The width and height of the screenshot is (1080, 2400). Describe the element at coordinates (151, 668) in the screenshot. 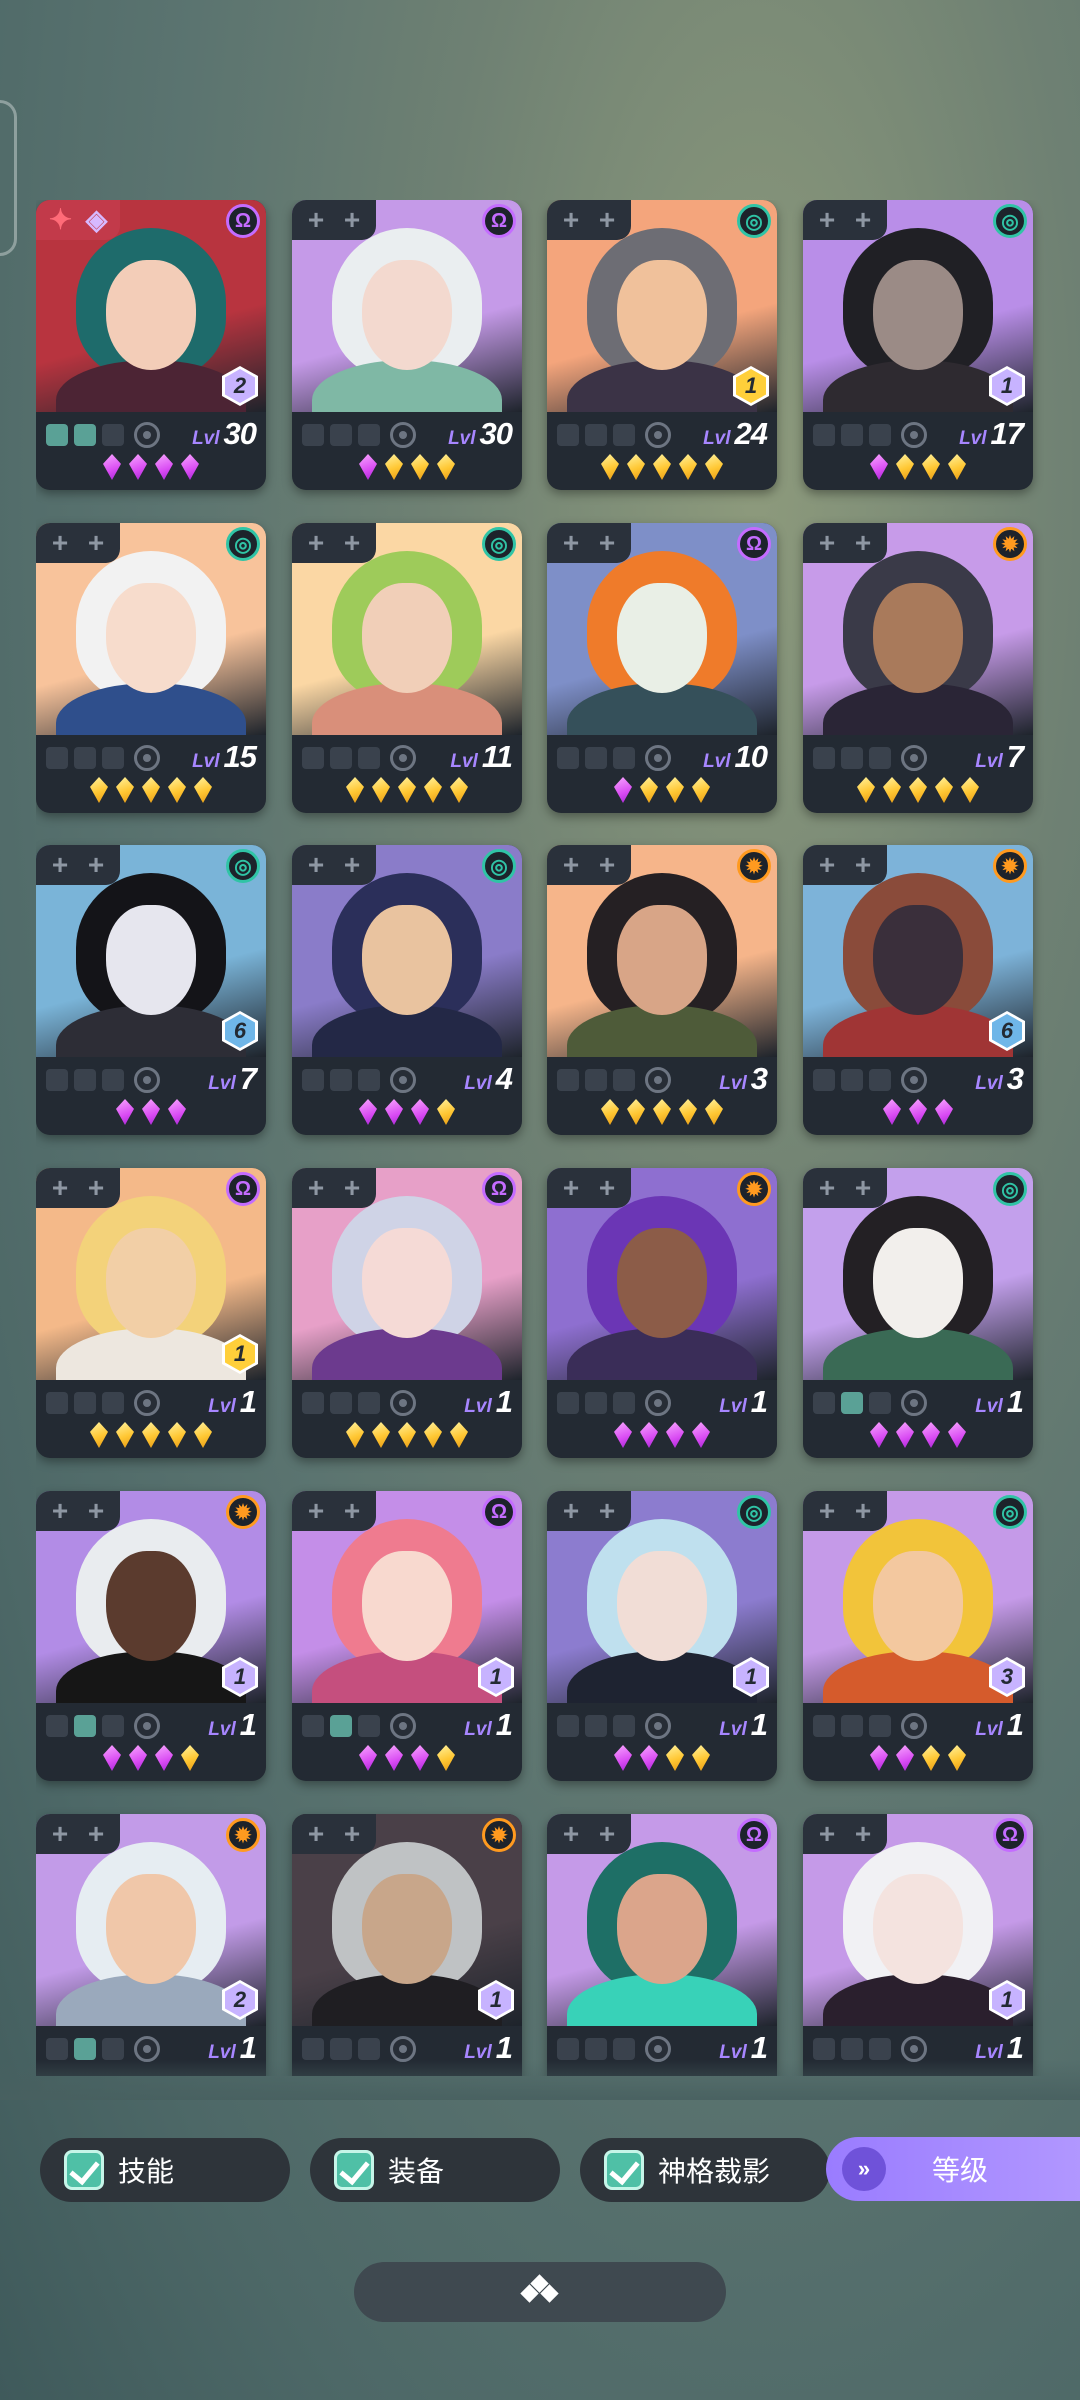

I see `hero-card: + + ◎ Lvl 15` at that location.